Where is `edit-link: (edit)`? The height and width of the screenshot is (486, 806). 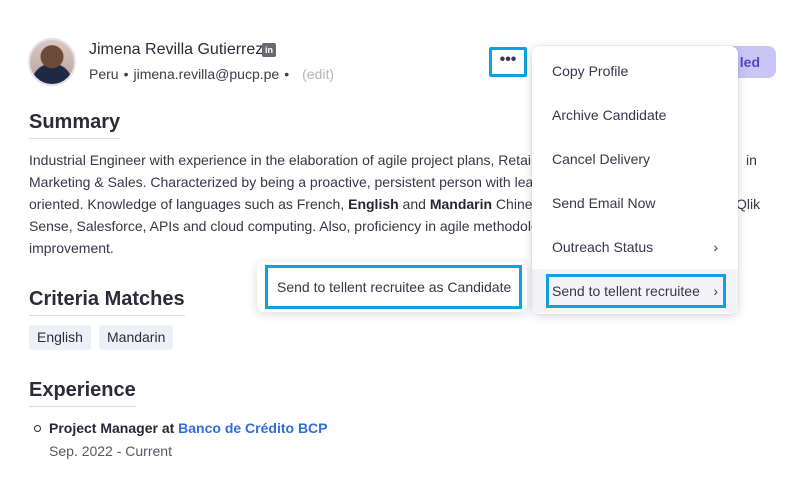 edit-link: (edit) is located at coordinates (318, 74).